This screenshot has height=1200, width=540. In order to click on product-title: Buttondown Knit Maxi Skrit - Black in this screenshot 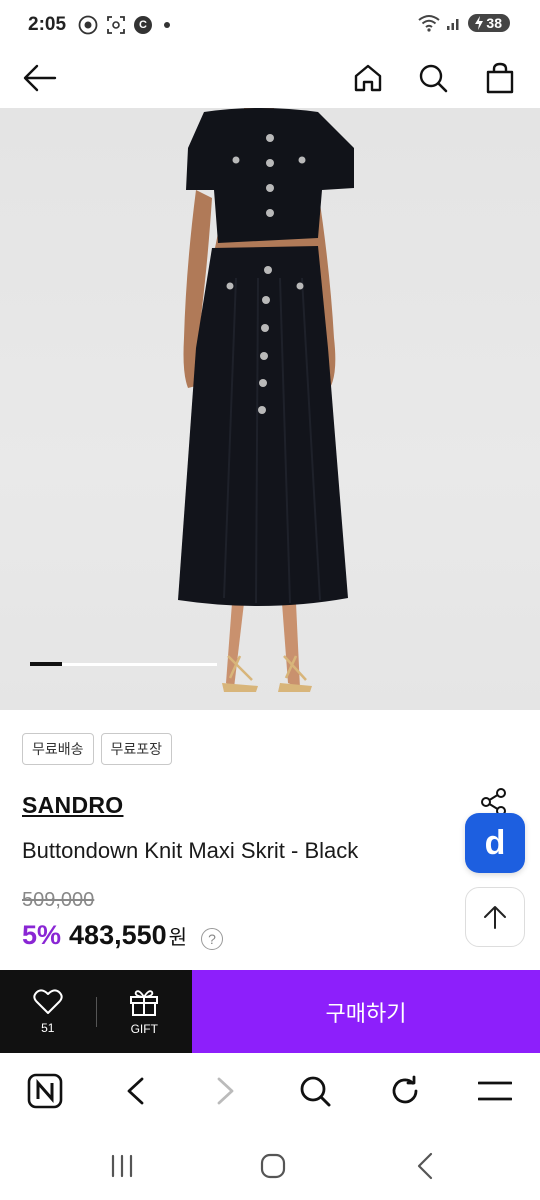, I will do `click(190, 850)`.